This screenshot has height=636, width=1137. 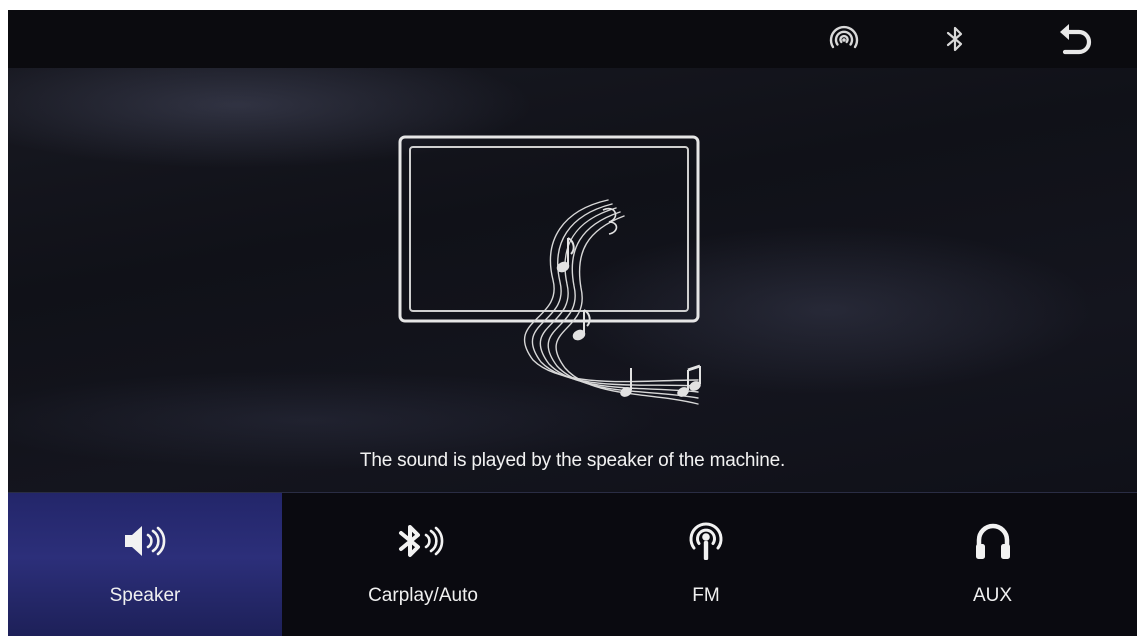 What do you see at coordinates (145, 564) in the screenshot?
I see `tab-speaker: Speaker` at bounding box center [145, 564].